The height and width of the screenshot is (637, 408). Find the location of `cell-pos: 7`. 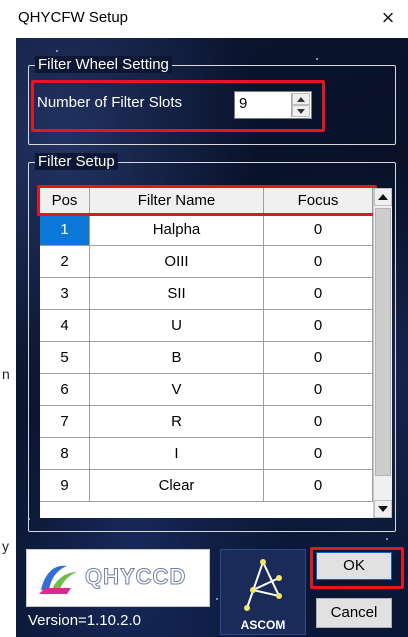

cell-pos: 7 is located at coordinates (65, 422).